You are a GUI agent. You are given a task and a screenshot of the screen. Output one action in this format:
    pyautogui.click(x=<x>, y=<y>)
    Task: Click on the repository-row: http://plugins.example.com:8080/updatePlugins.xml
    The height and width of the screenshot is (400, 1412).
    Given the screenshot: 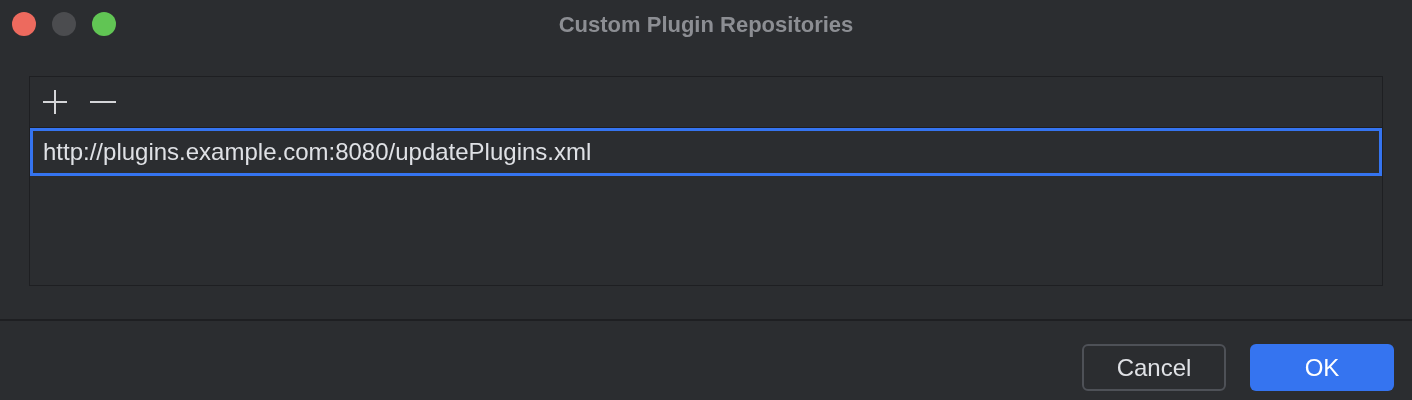 What is the action you would take?
    pyautogui.click(x=706, y=152)
    